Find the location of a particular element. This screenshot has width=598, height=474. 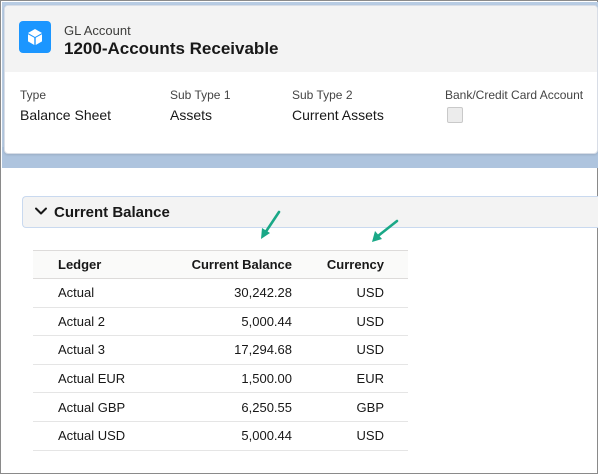

table-row: Actual USD 5,000.44 USD is located at coordinates (220, 436).